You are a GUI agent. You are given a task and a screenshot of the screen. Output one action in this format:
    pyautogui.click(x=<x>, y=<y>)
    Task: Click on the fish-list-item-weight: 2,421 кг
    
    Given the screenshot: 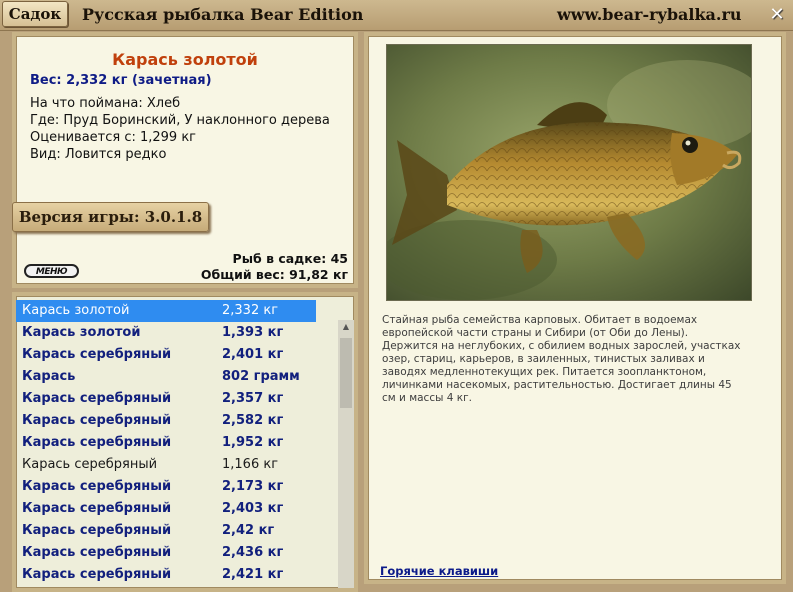 What is the action you would take?
    pyautogui.click(x=253, y=574)
    